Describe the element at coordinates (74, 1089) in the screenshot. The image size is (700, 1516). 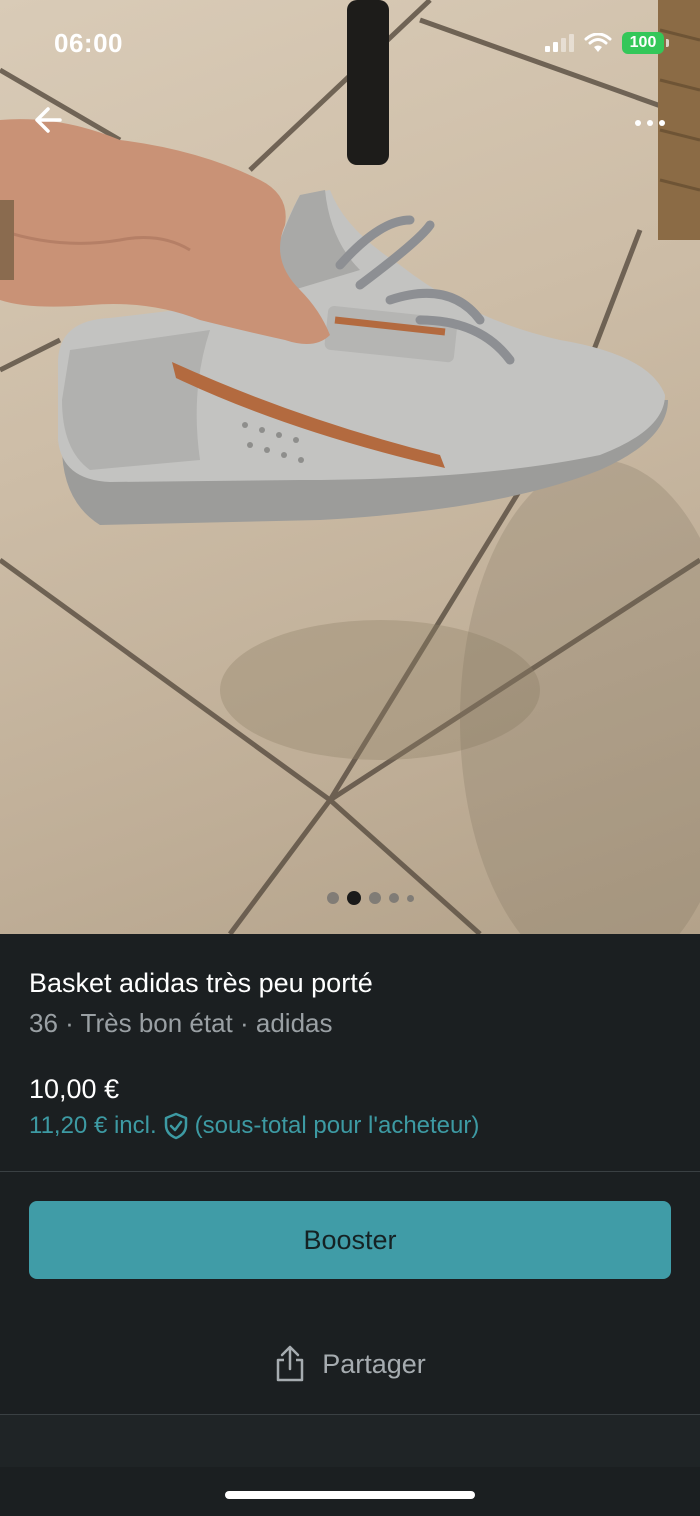
I see `listing-price: 10,00 €` at that location.